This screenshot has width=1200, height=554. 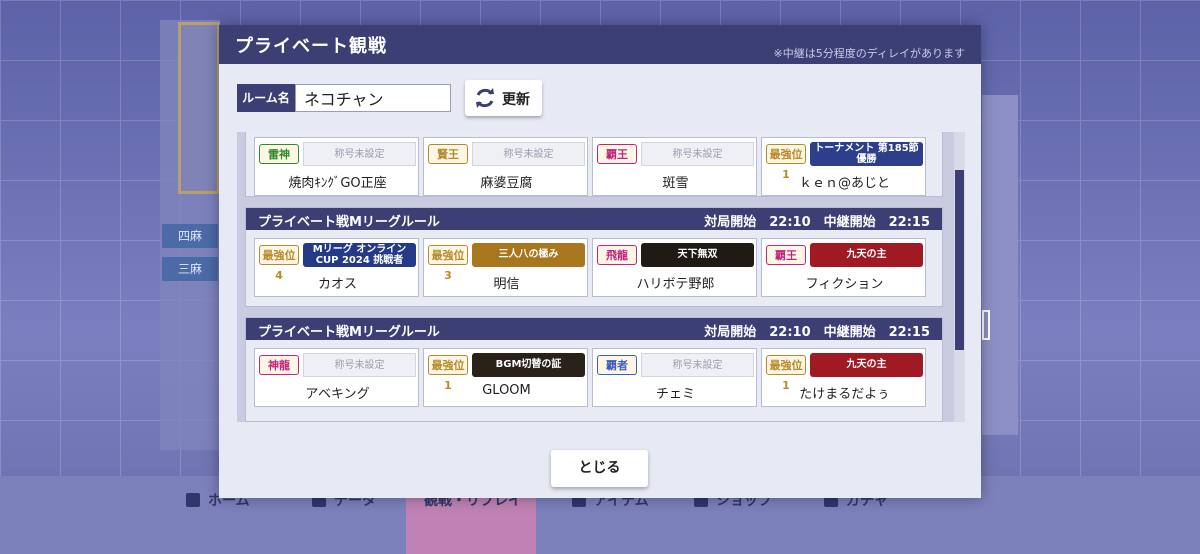 I want to click on scrollbar, so click(x=959, y=277).